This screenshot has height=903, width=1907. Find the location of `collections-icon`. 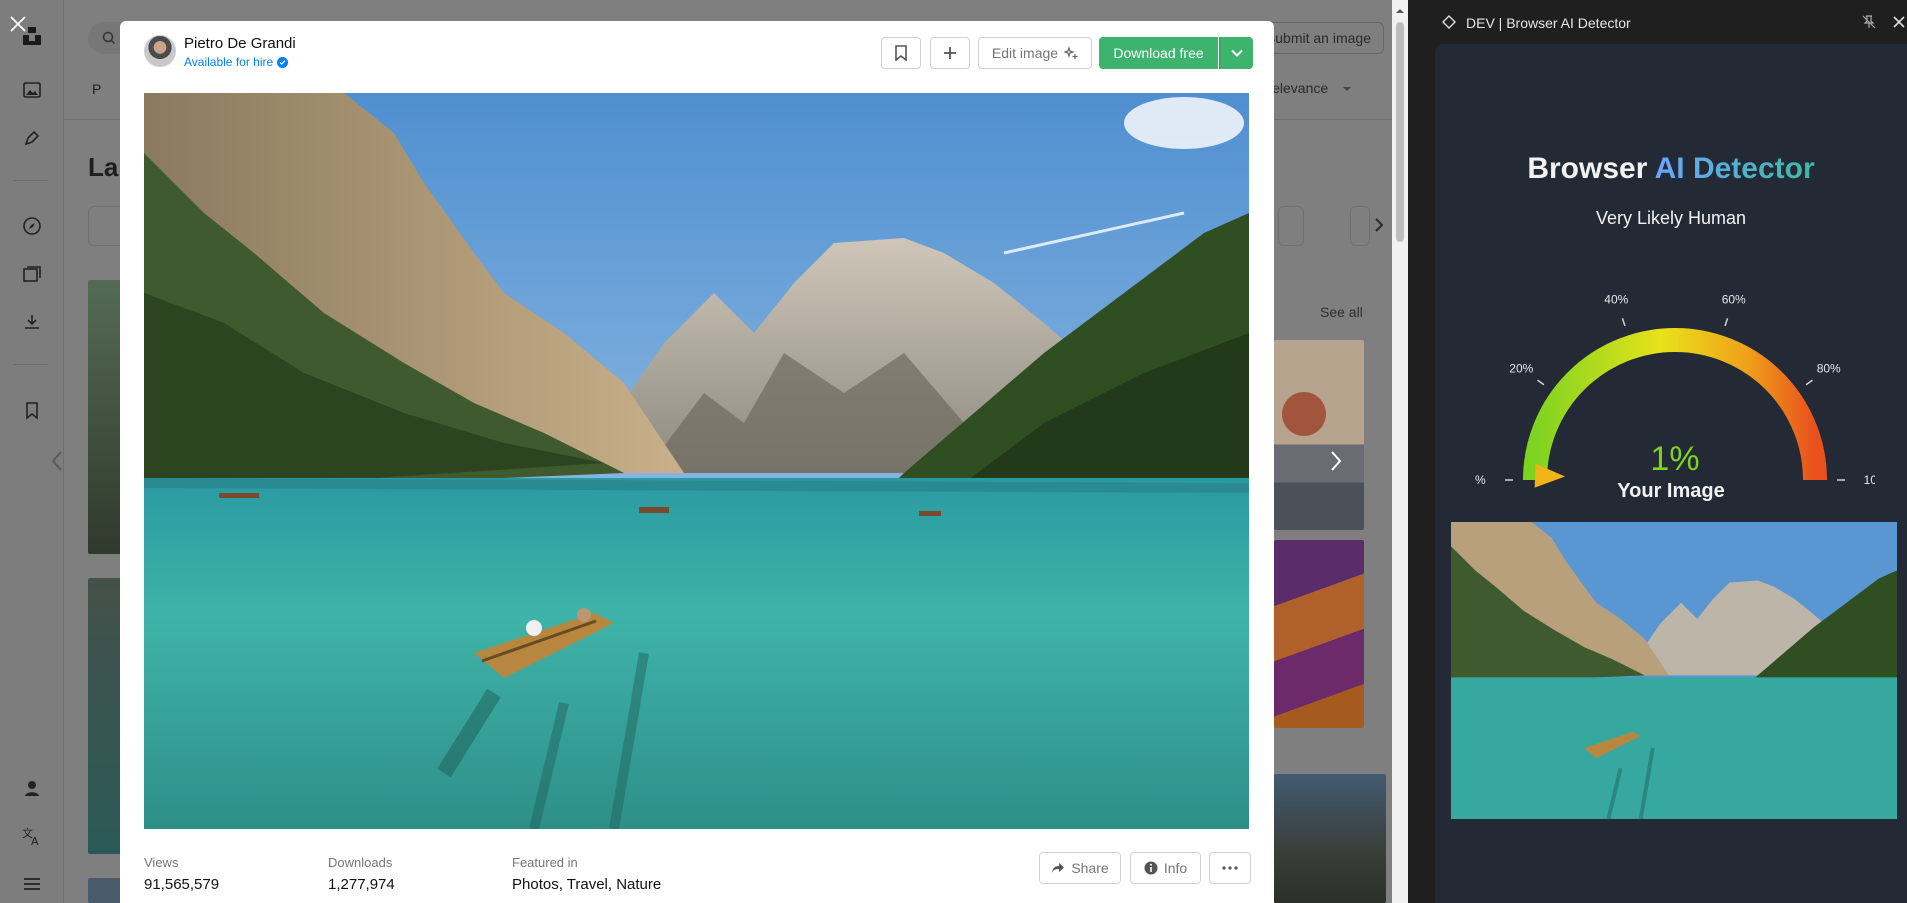

collections-icon is located at coordinates (32, 274).